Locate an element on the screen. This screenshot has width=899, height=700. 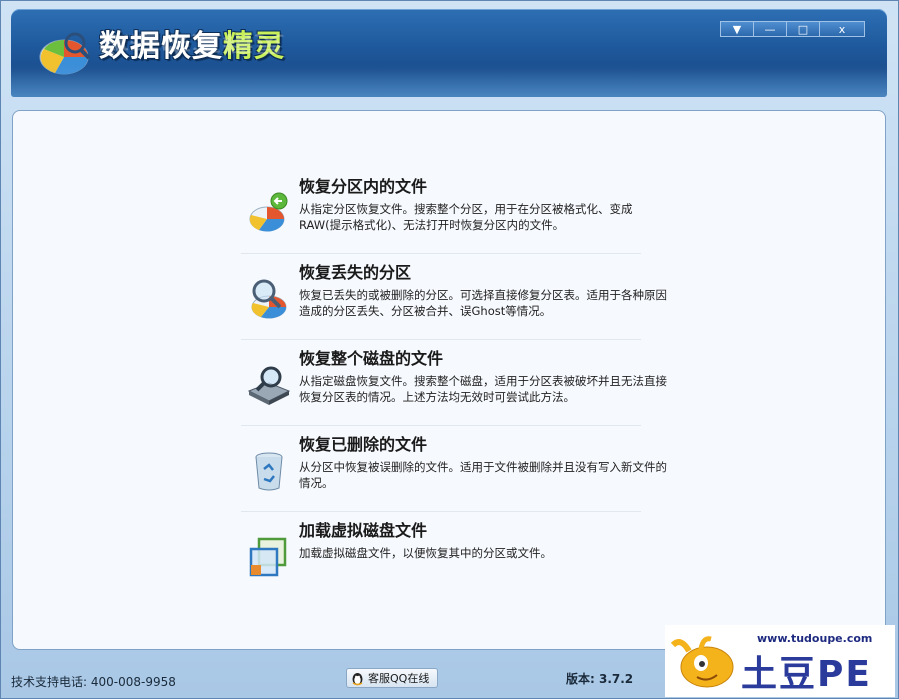
qq-penguin-icon is located at coordinates (357, 678).